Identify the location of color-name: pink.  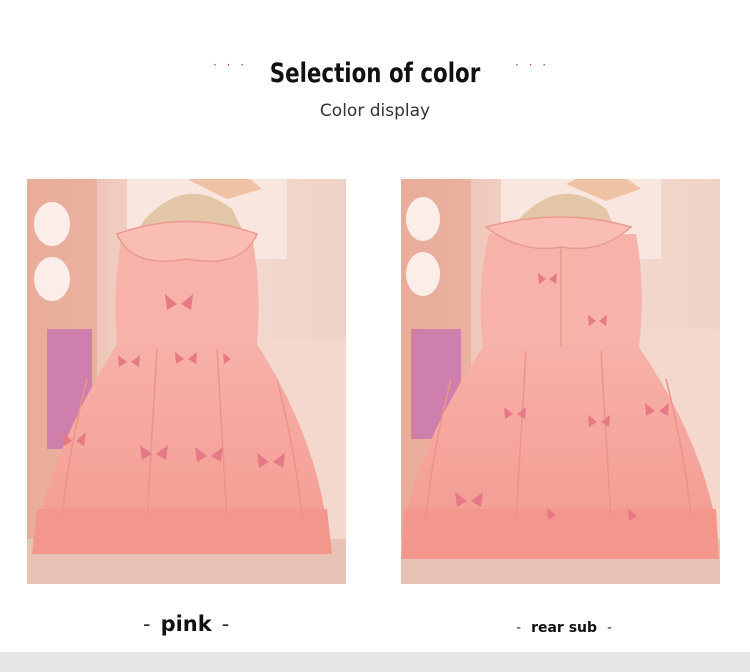
(186, 624).